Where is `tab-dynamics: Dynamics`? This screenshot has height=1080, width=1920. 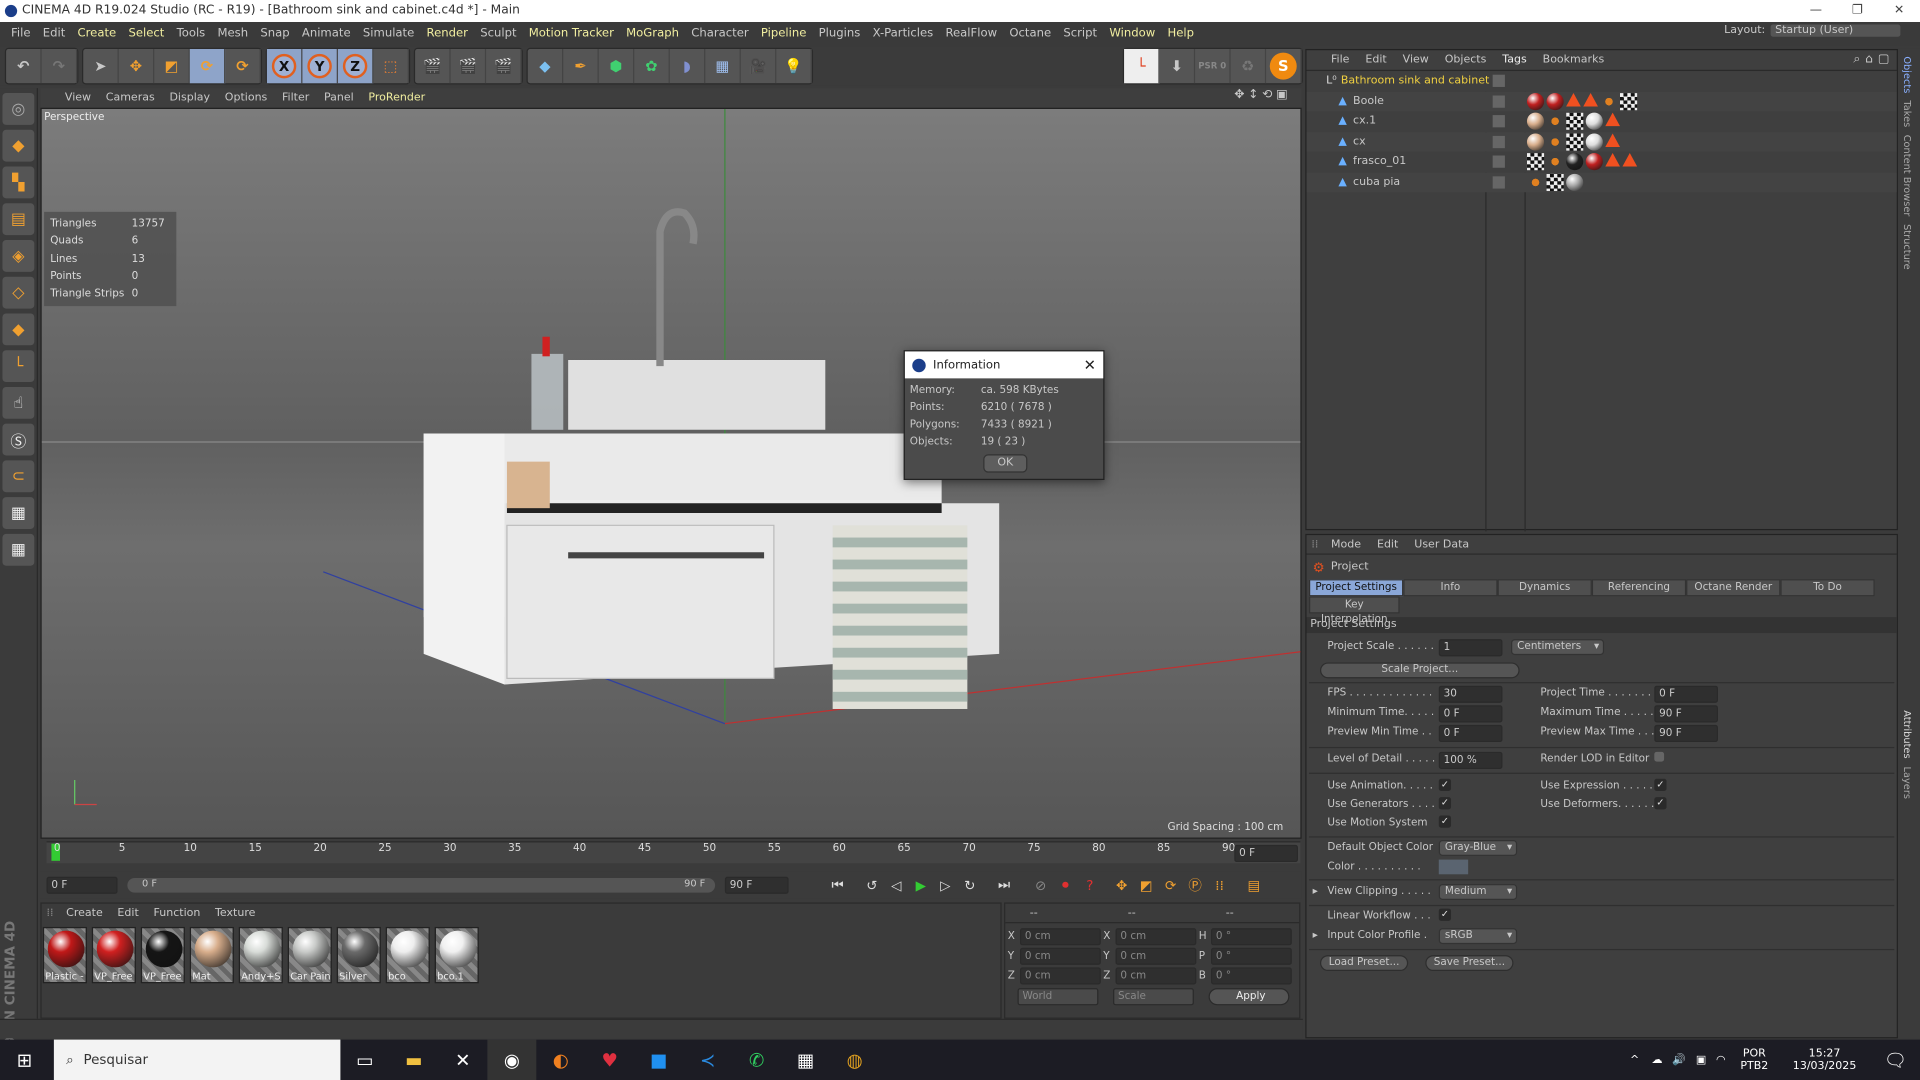
tab-dynamics: Dynamics is located at coordinates (1544, 588).